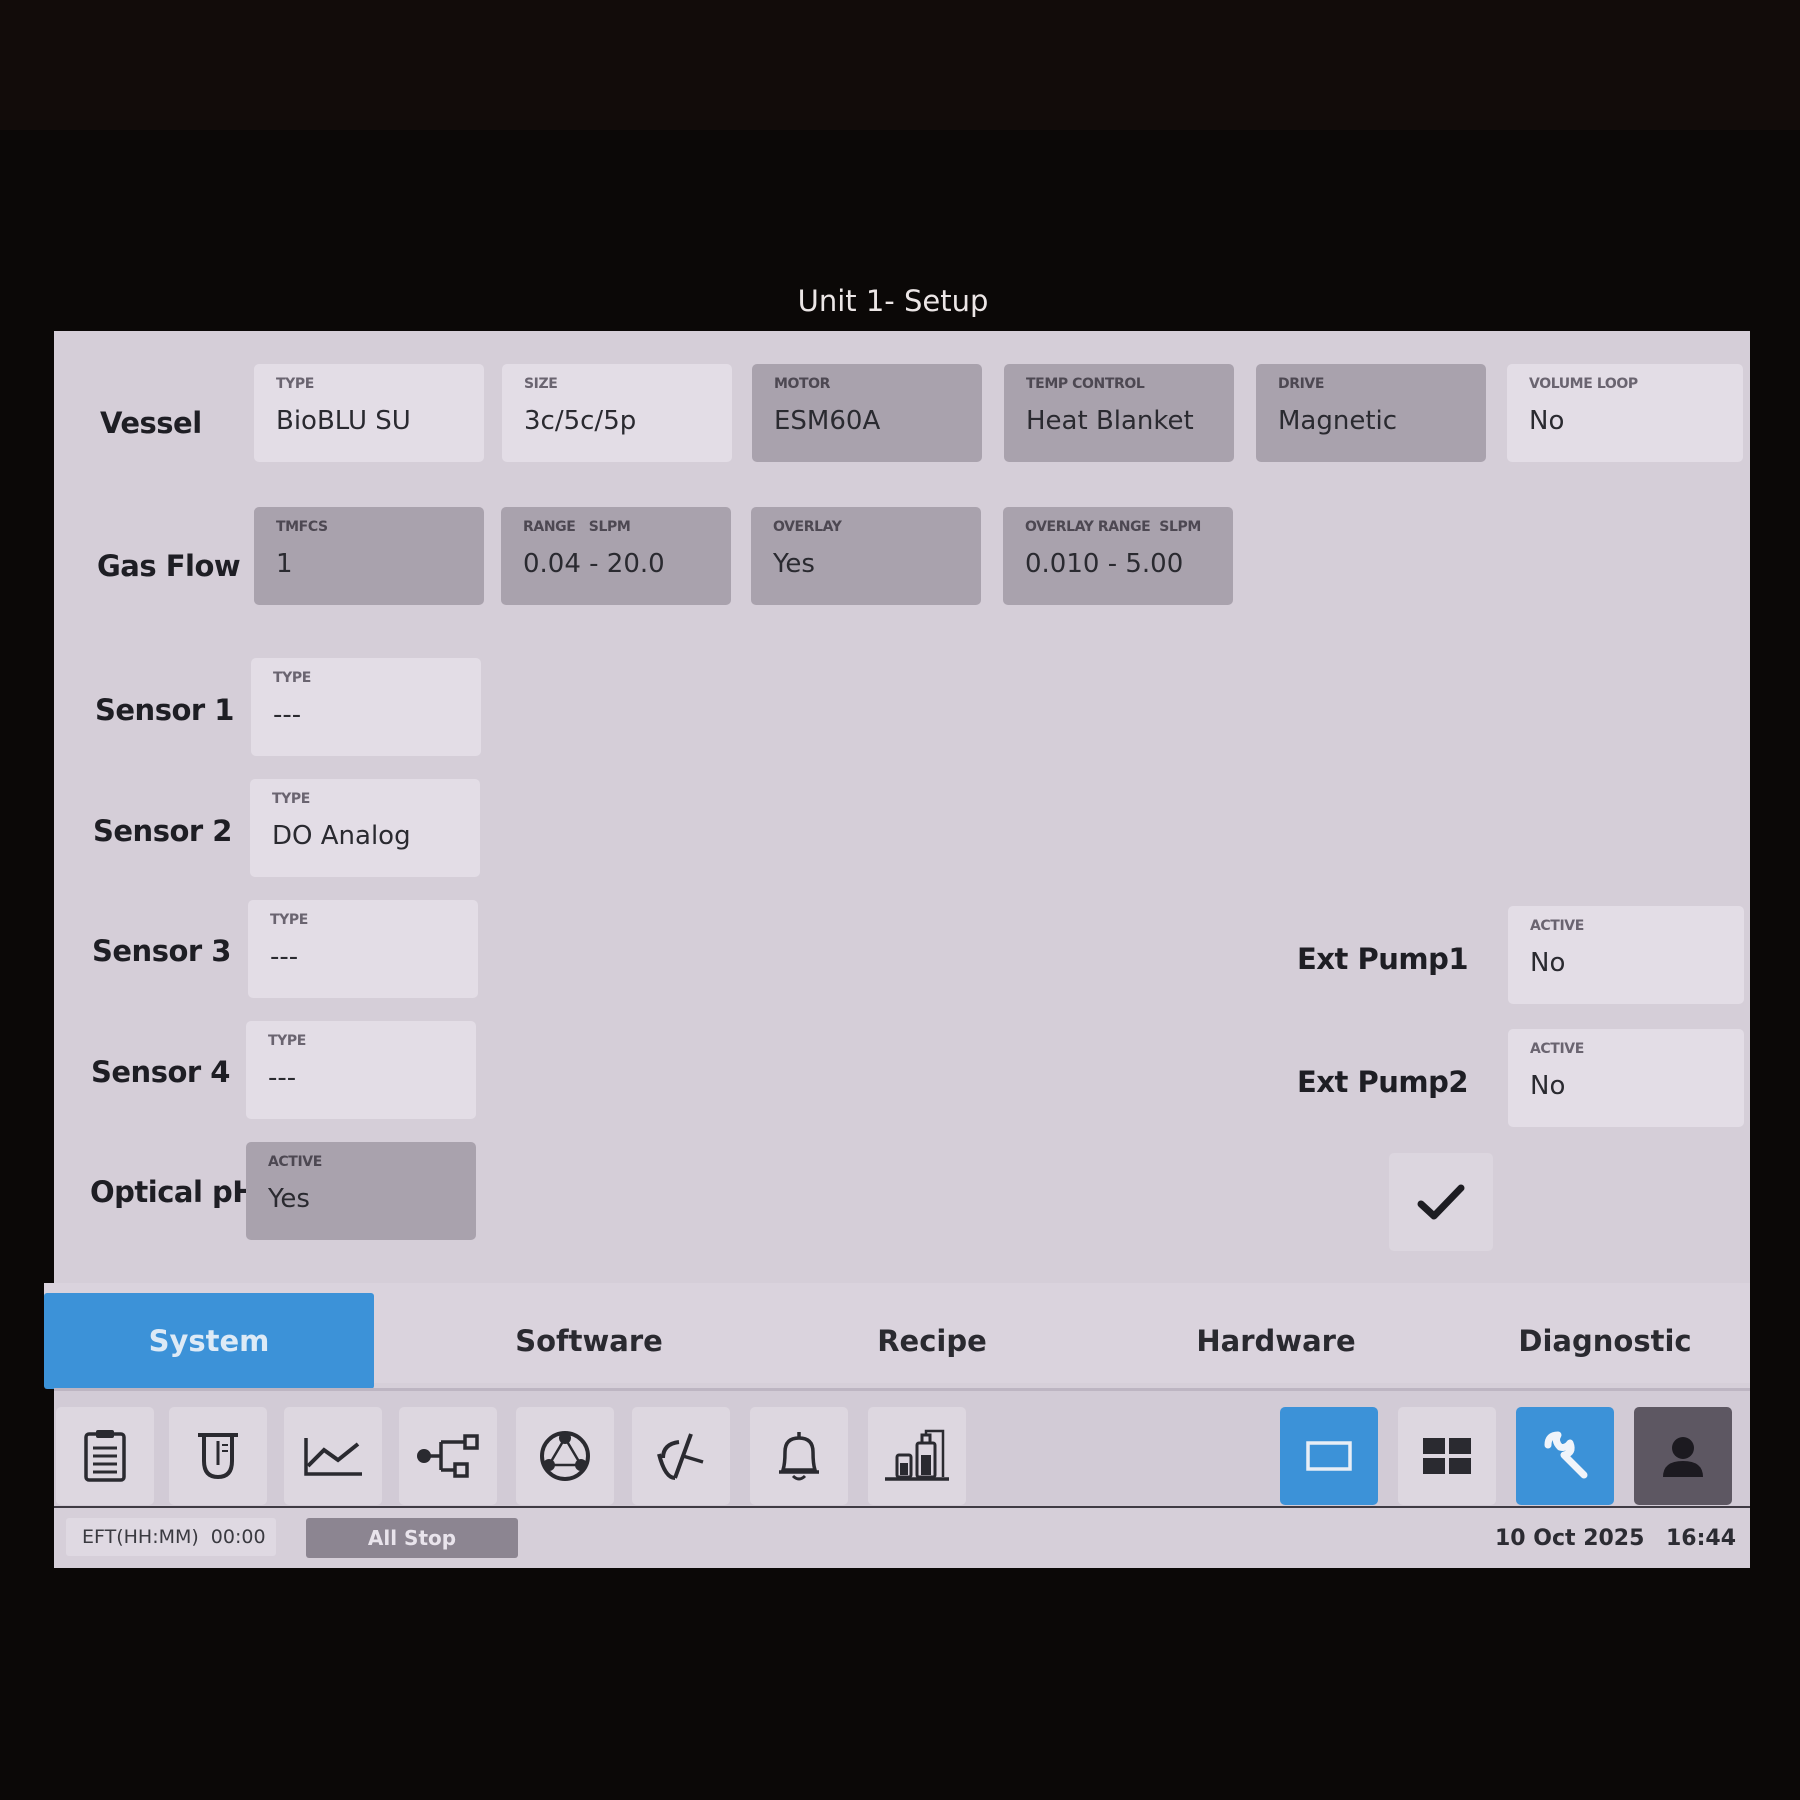 The height and width of the screenshot is (1800, 1800). Describe the element at coordinates (412, 1538) in the screenshot. I see `all-stop-button: All Stop` at that location.